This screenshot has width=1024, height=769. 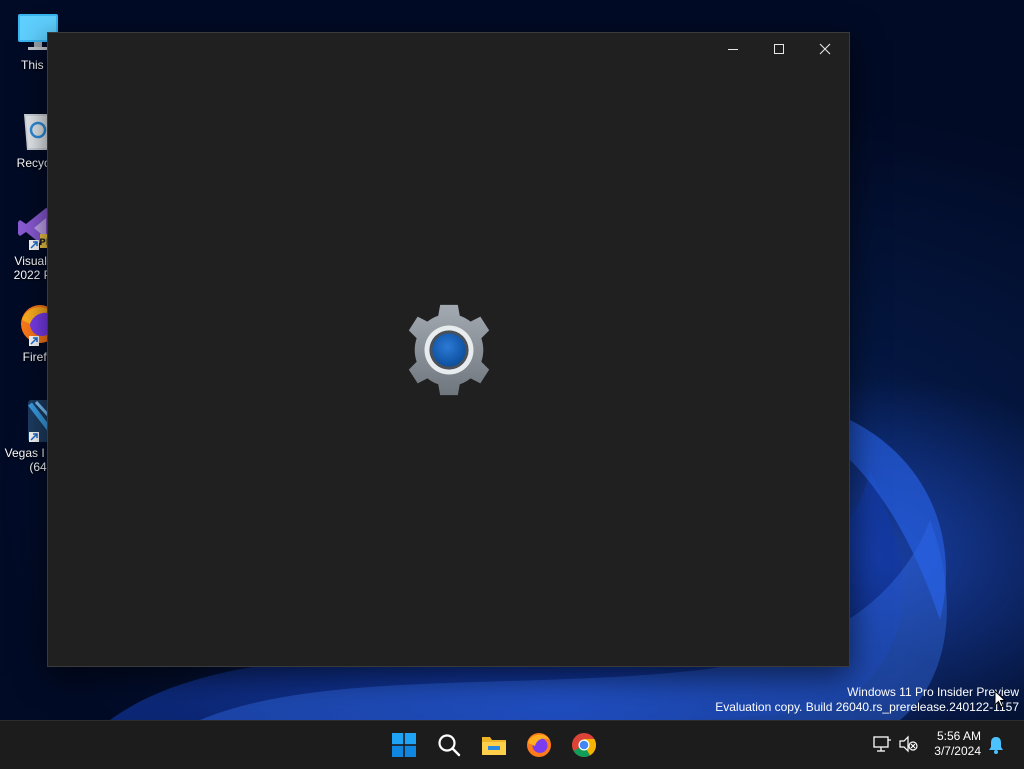 I want to click on windows-logo-icon, so click(x=404, y=745).